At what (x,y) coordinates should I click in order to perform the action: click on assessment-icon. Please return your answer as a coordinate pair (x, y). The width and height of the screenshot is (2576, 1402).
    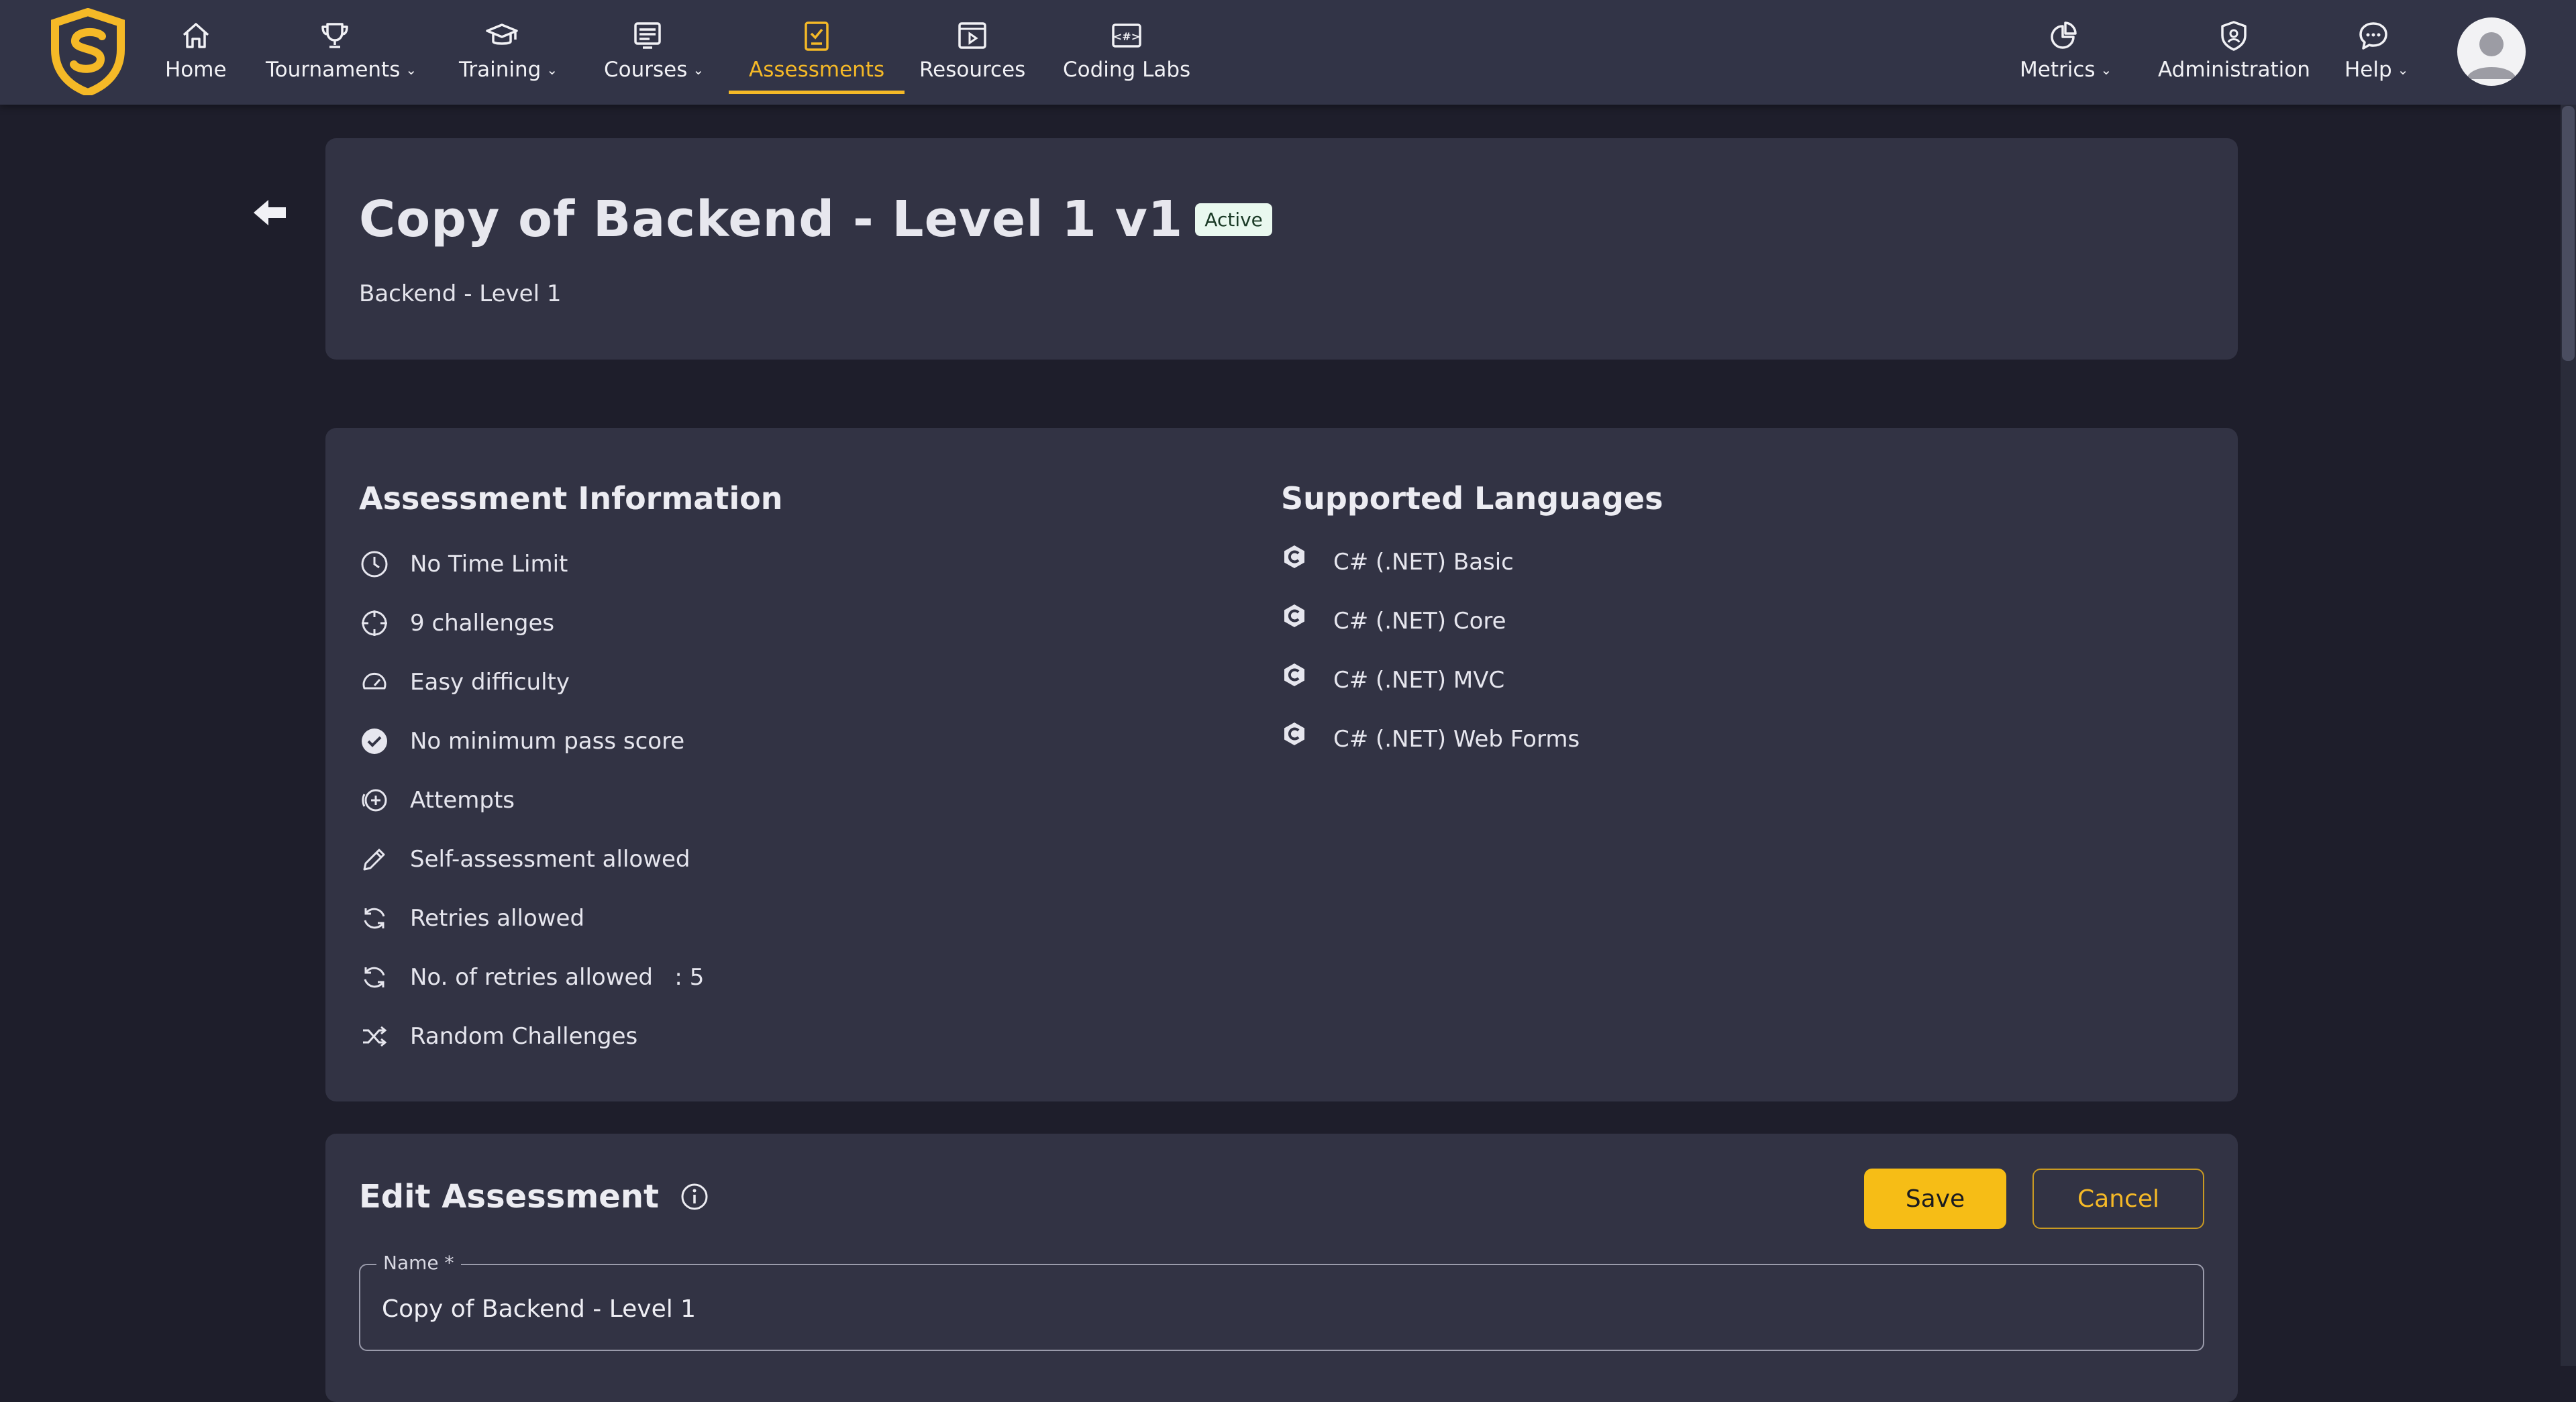
    Looking at the image, I should click on (816, 36).